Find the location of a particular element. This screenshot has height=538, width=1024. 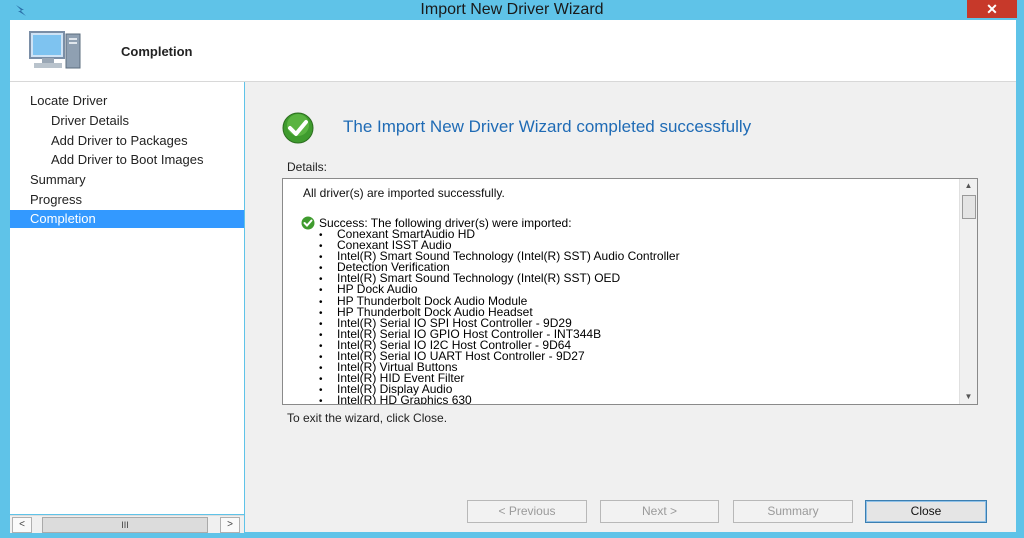

title-bar: Import New Driver Wizard ✕ is located at coordinates (512, 10).